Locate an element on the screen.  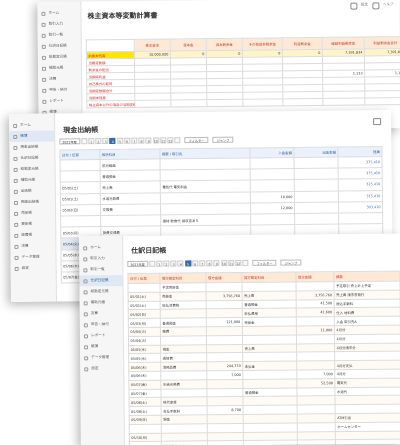
settings-icon is located at coordinates (353, 6).